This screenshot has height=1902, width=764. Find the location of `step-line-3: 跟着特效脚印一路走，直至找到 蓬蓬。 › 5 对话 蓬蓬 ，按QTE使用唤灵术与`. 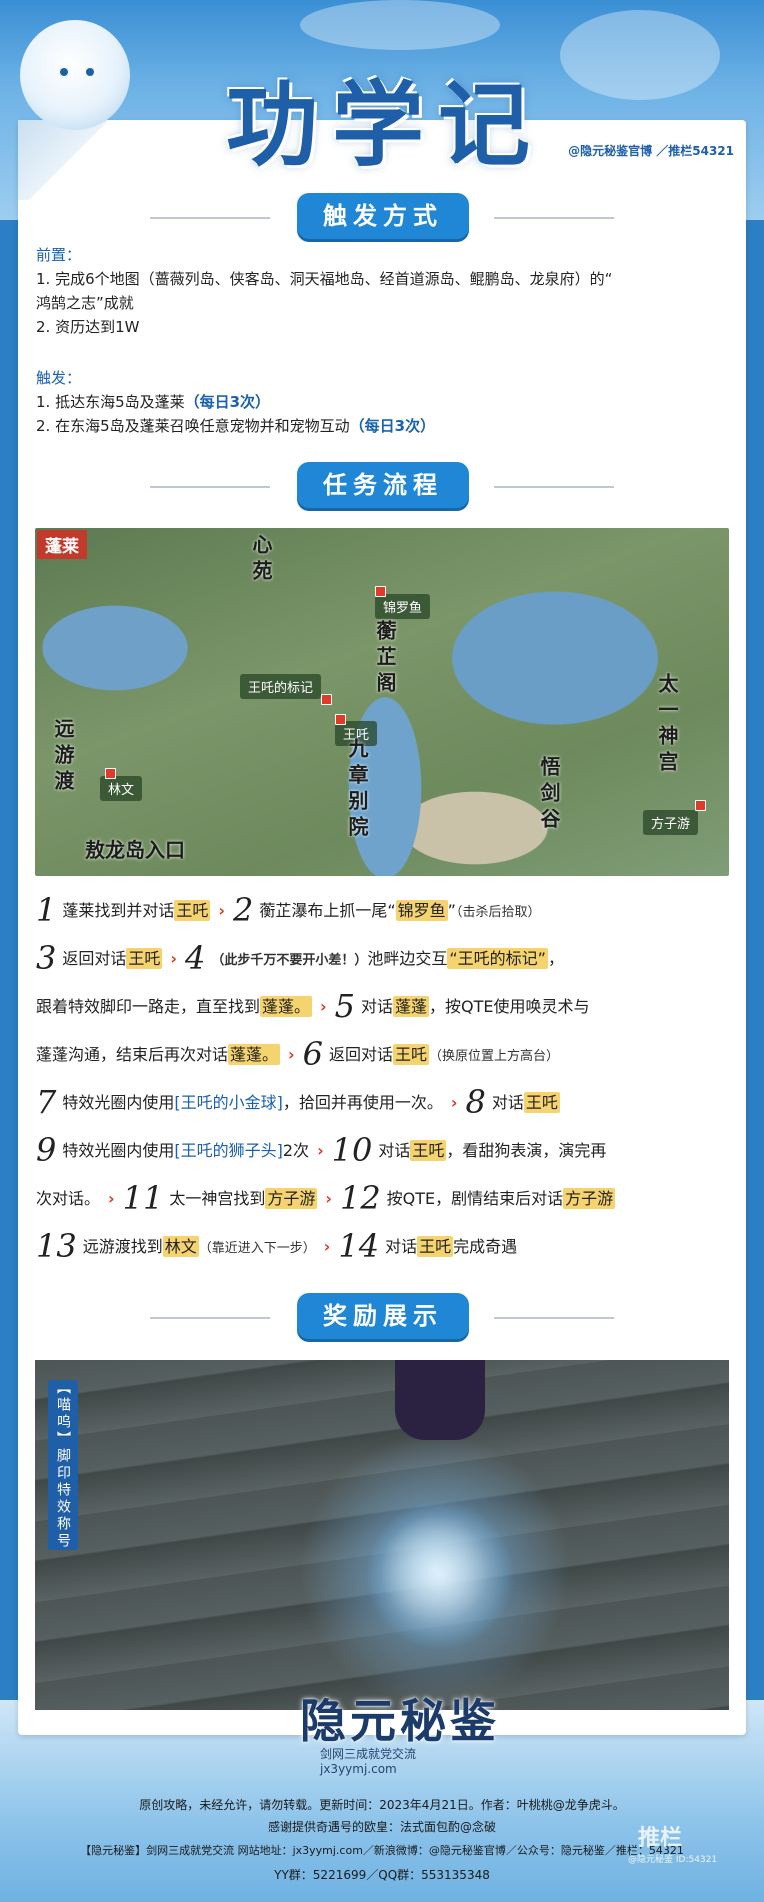

step-line-3: 跟着特效脚印一路走，直至找到 蓬蓬。 › 5 对话 蓬蓬 ，按QTE使用唤灵术与 is located at coordinates (313, 1006).